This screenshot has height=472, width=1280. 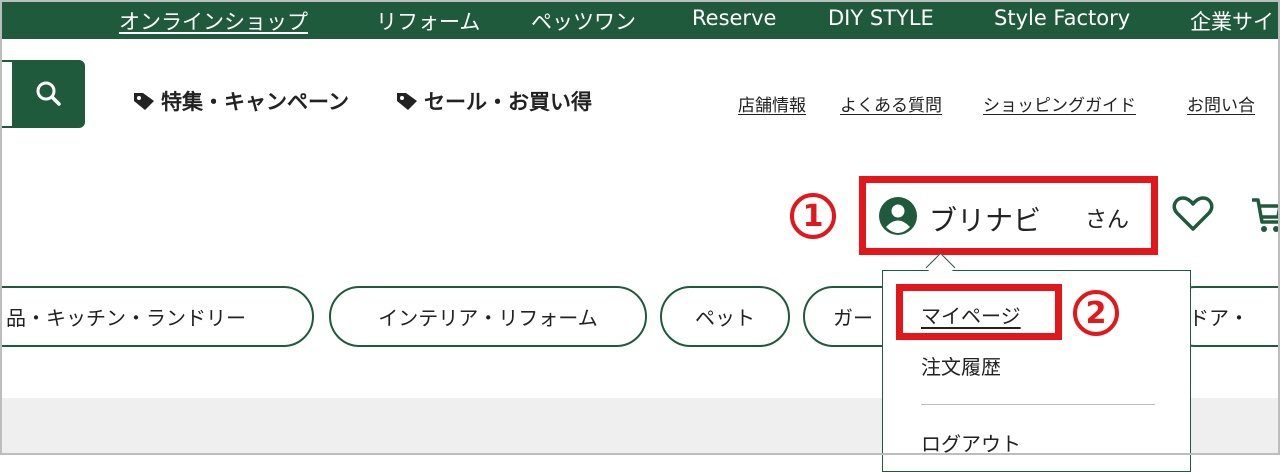 I want to click on category-pill-label: インテリア・リフォーム, so click(x=488, y=318).